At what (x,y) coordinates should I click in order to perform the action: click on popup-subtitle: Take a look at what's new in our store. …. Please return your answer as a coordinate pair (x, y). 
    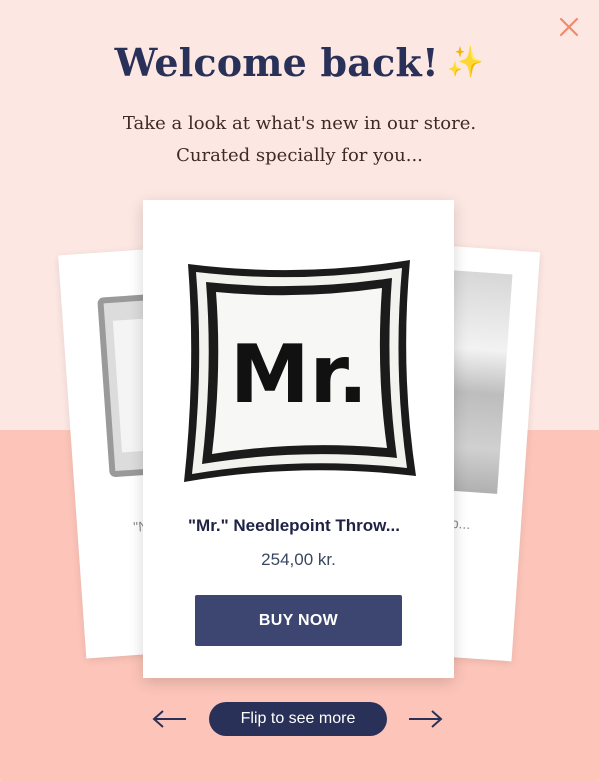
    Looking at the image, I should click on (299, 140).